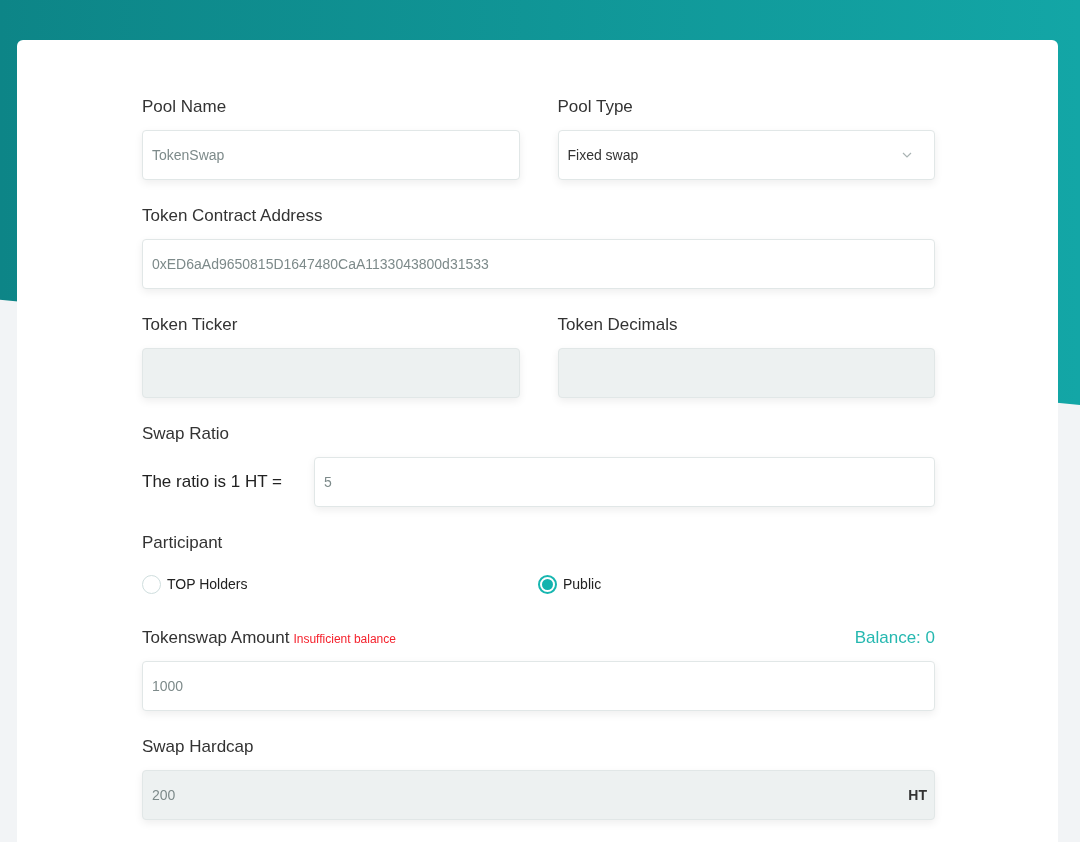 The image size is (1080, 842). Describe the element at coordinates (340, 584) in the screenshot. I see `radio-option: TOP Holders` at that location.